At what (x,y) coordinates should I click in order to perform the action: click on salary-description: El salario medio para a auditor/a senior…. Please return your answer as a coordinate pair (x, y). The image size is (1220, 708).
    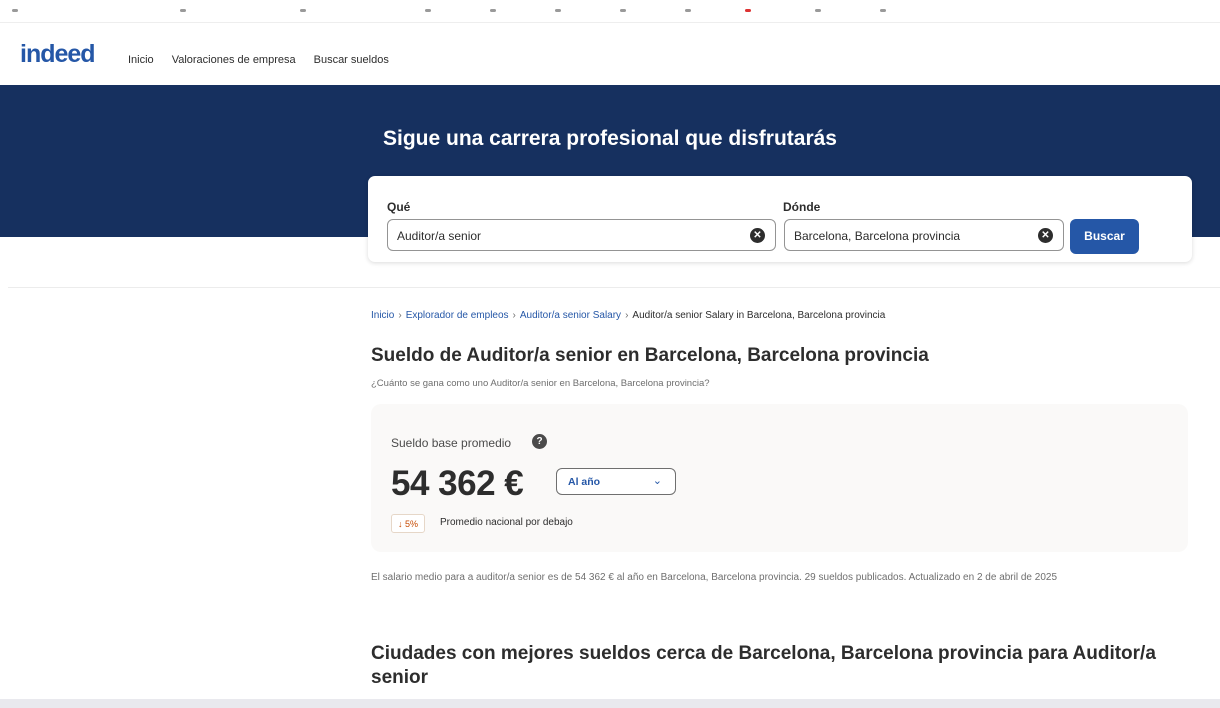
    Looking at the image, I should click on (714, 577).